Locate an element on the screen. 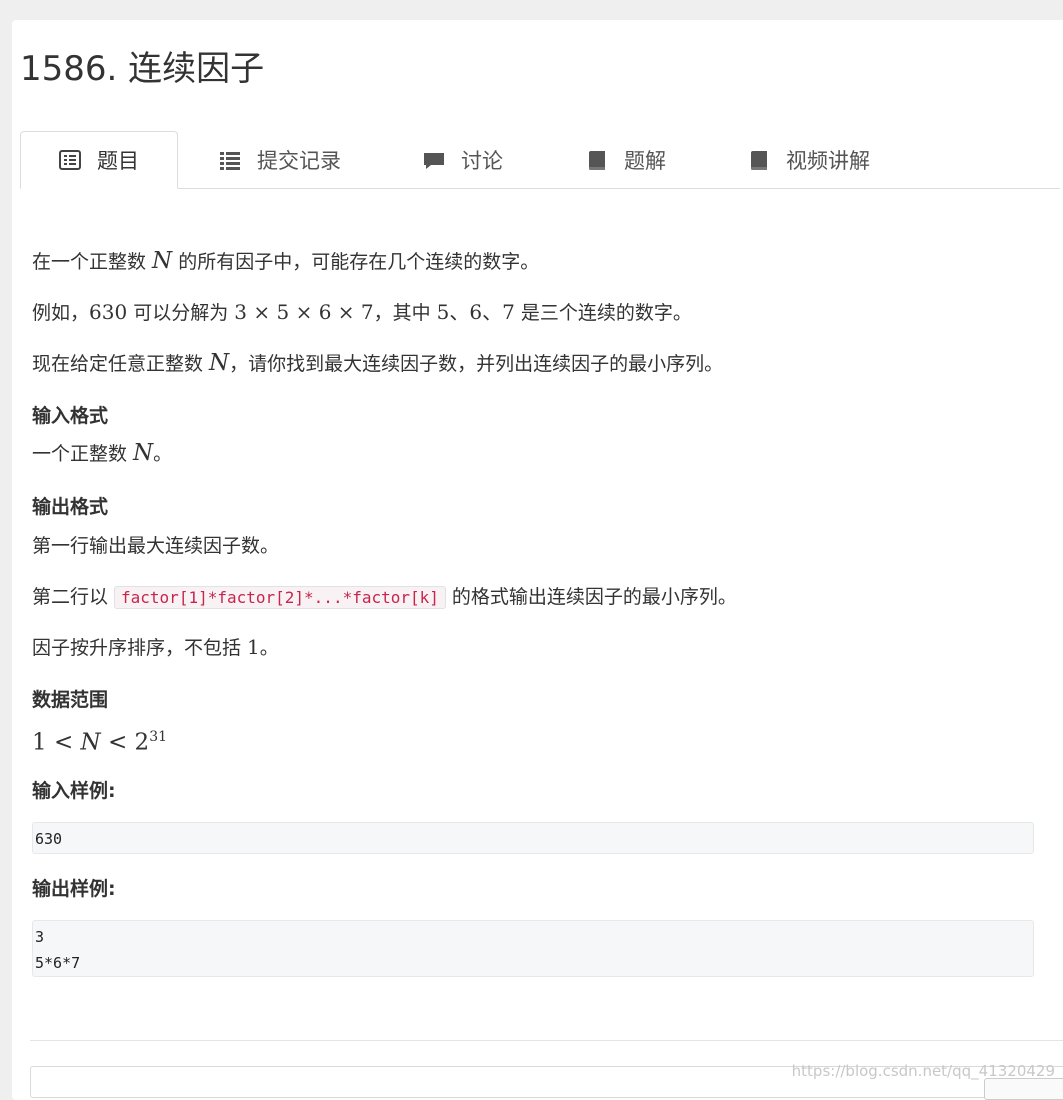 This screenshot has width=1063, height=1100. list-icon is located at coordinates (230, 160).